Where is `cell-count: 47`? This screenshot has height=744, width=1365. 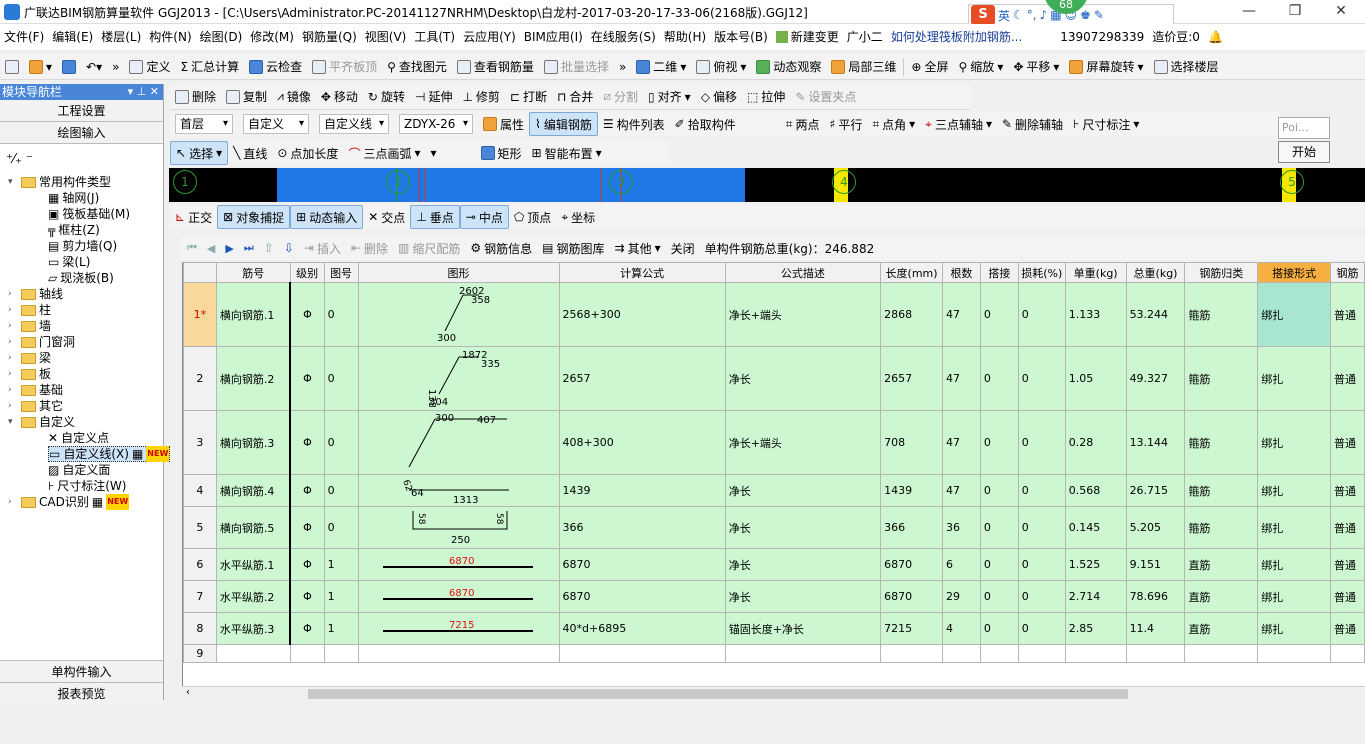
cell-count: 47 is located at coordinates (961, 314).